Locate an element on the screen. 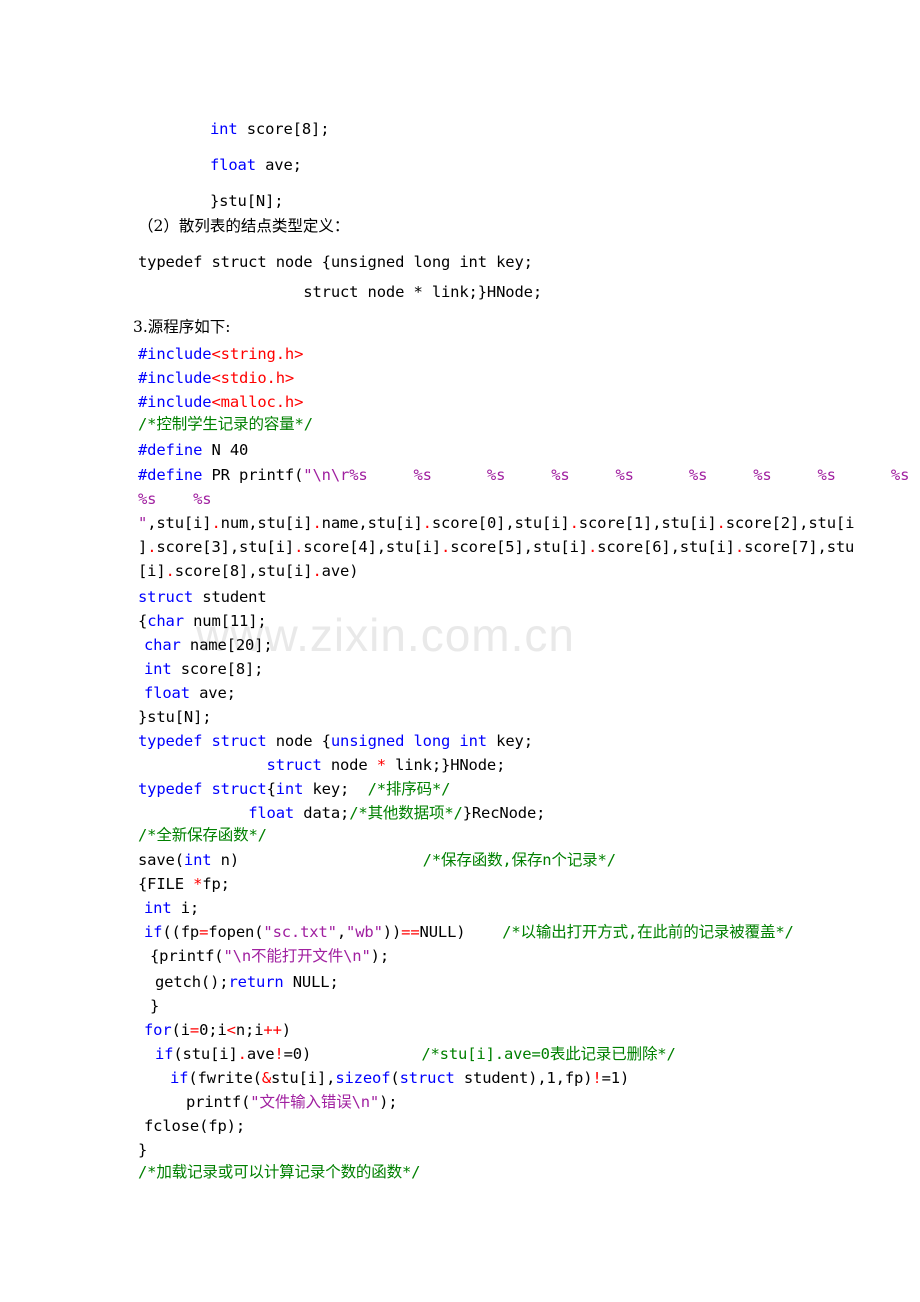 This screenshot has width=920, height=1302. code-line: #include<string.h> is located at coordinates (221, 354).